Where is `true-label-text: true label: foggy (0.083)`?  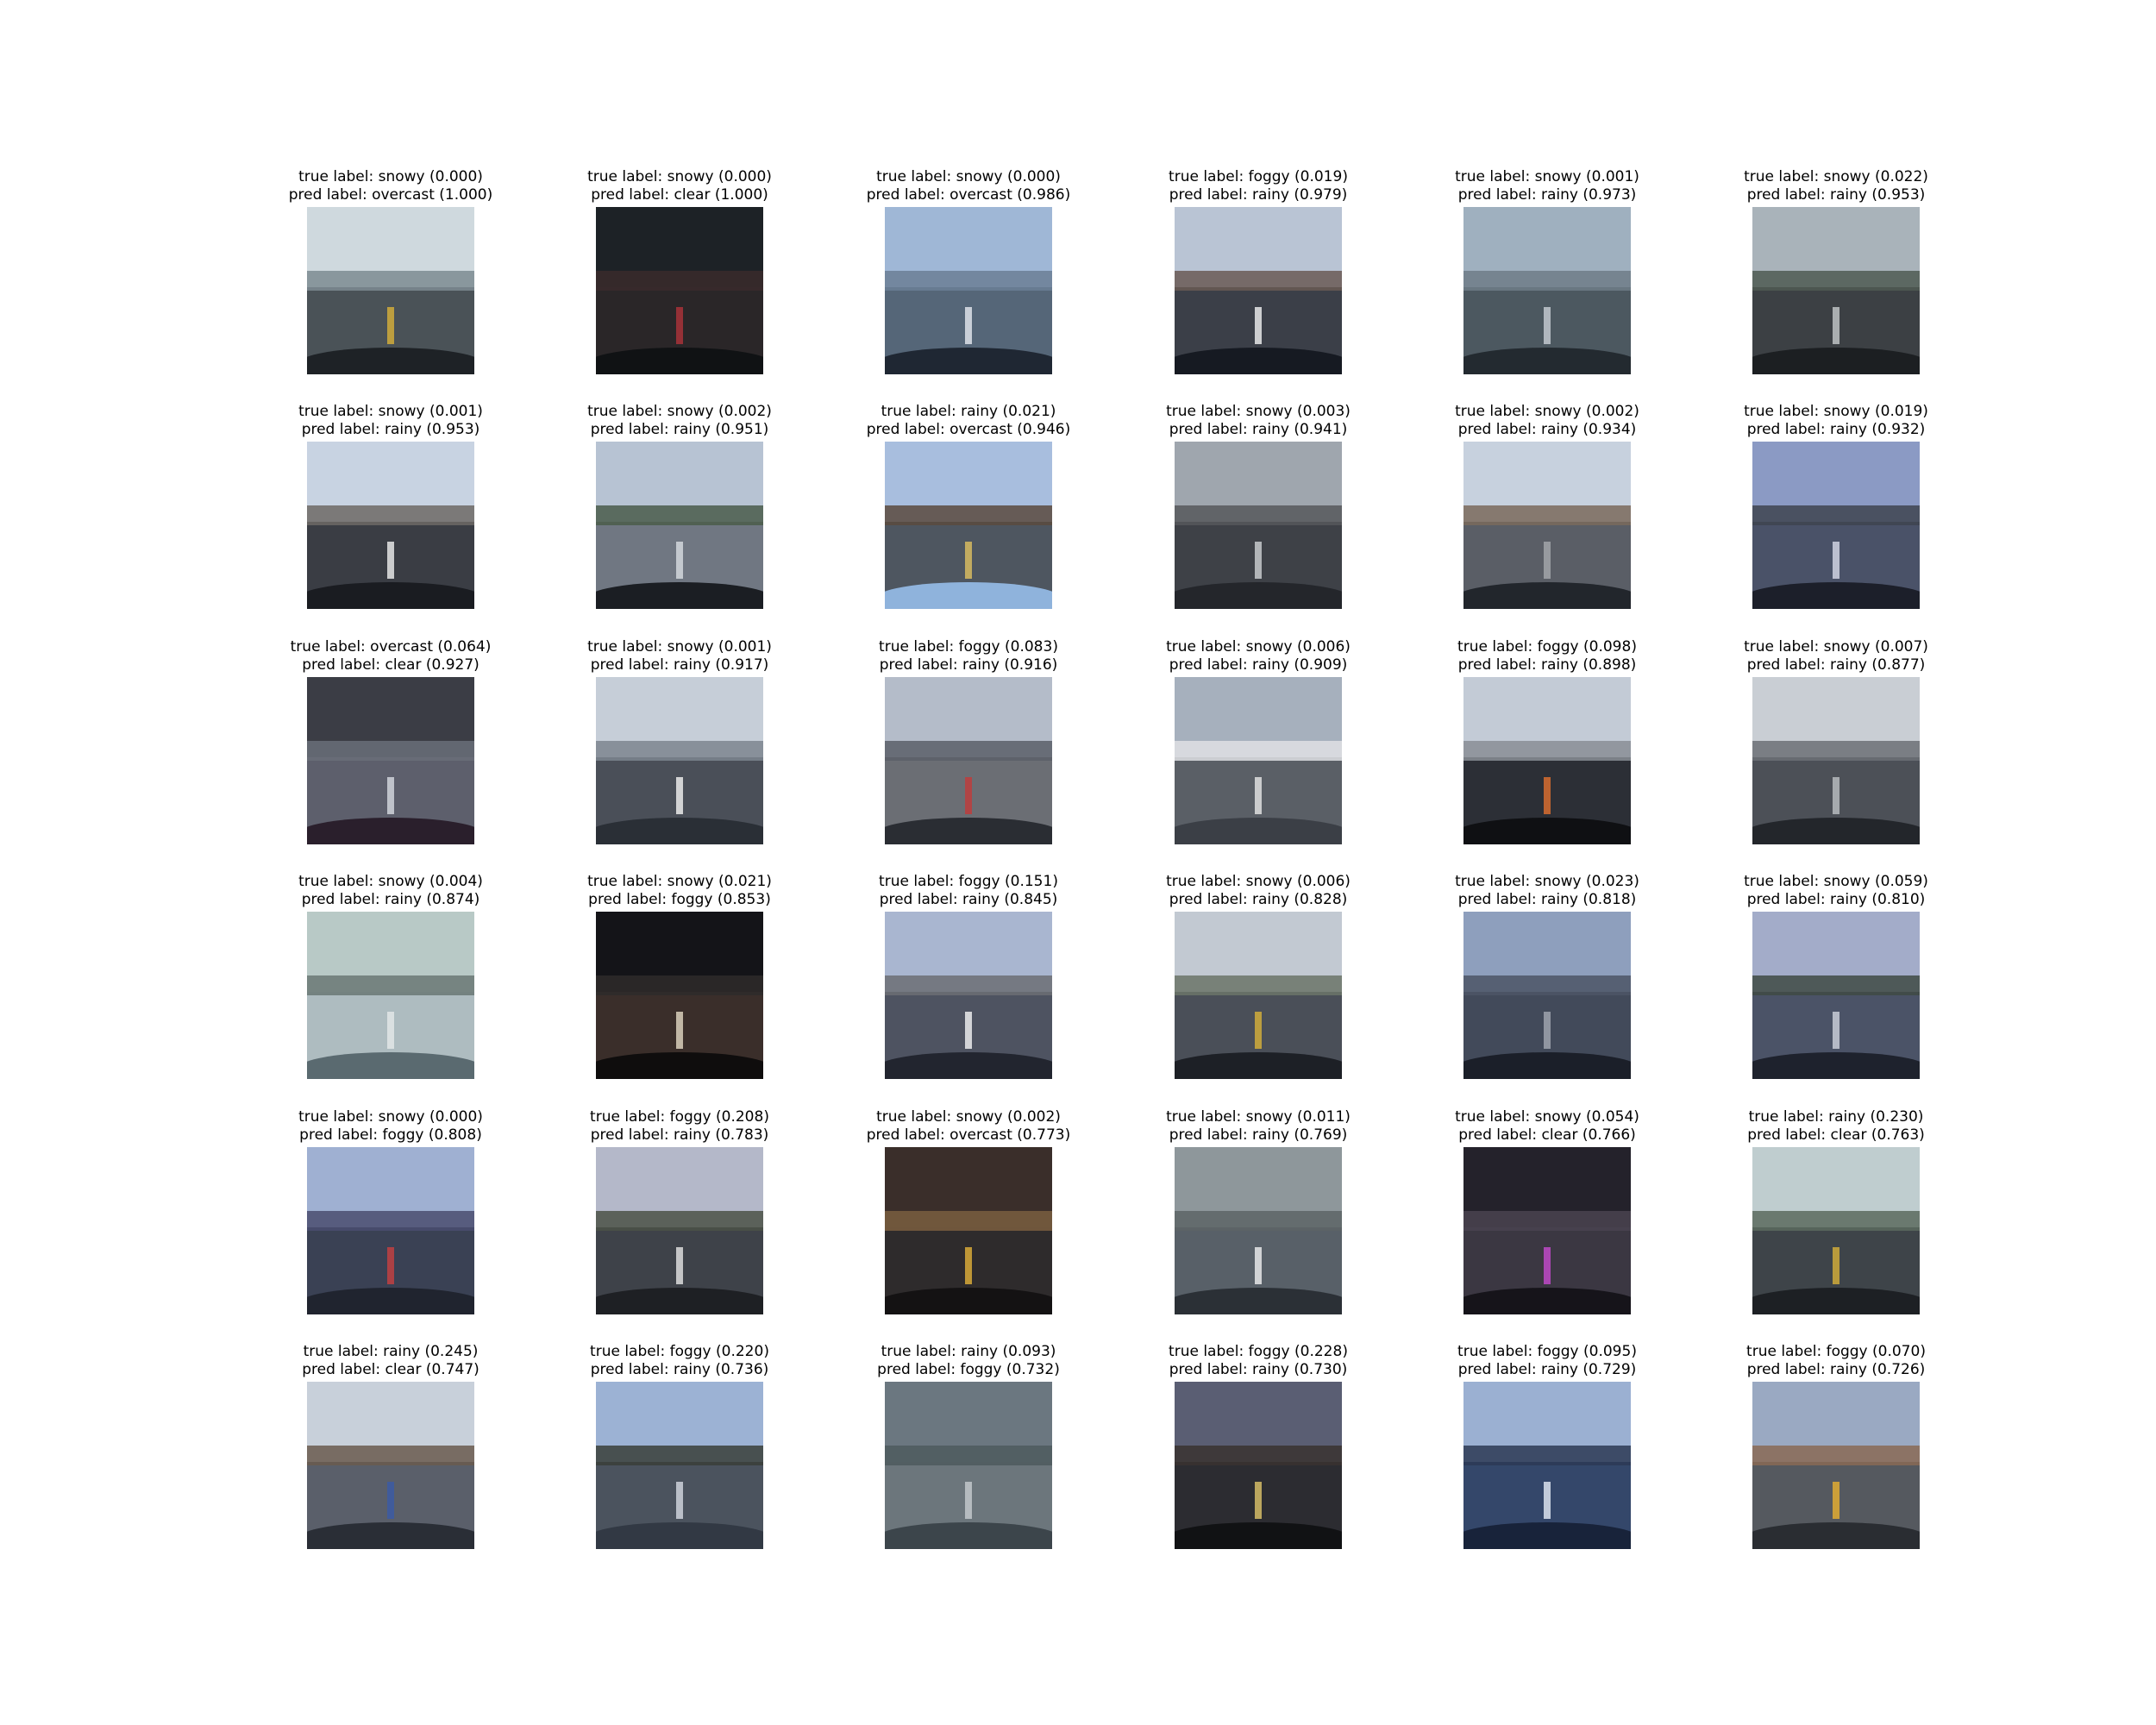 true-label-text: true label: foggy (0.083) is located at coordinates (968, 647).